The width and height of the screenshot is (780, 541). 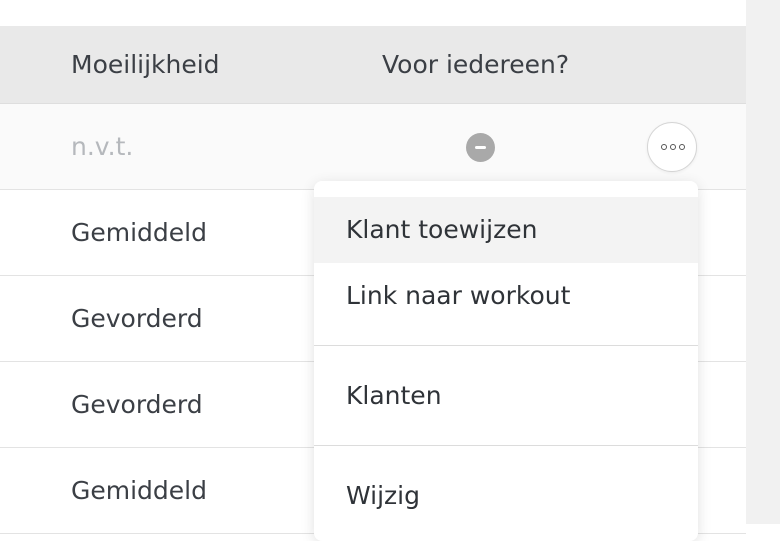 I want to click on table-header: Moeilijkheid Voor iedereen?, so click(x=373, y=65).